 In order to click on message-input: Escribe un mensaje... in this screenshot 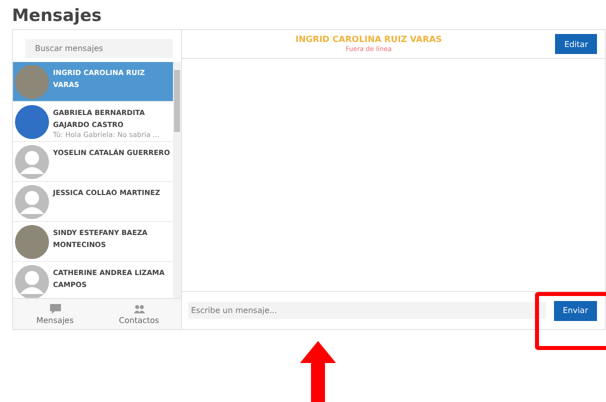, I will do `click(367, 310)`.